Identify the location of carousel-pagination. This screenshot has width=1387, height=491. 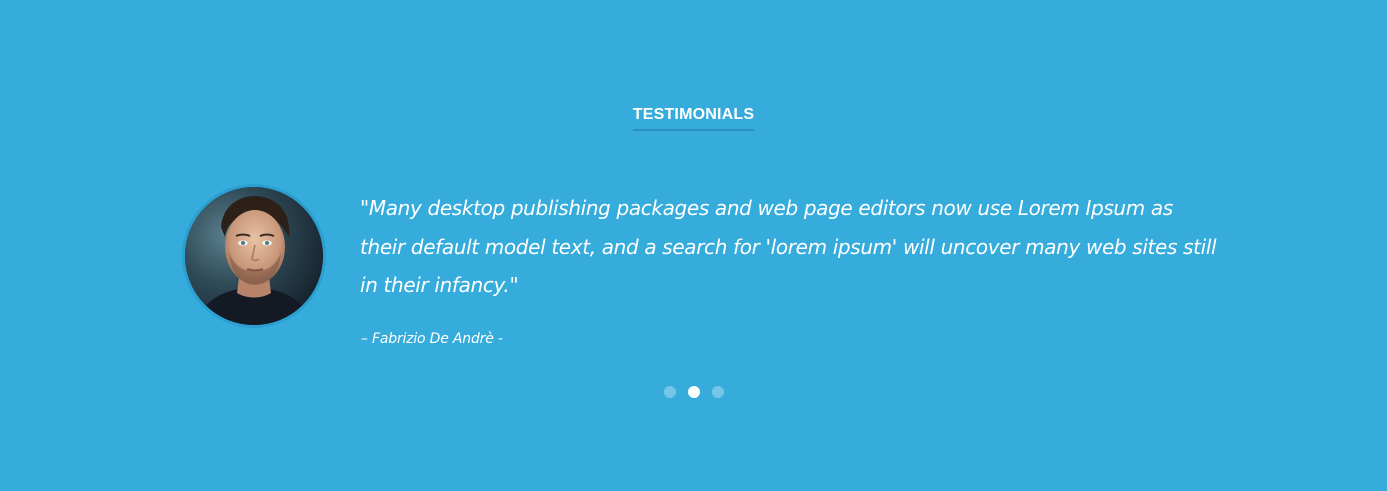
(693, 392).